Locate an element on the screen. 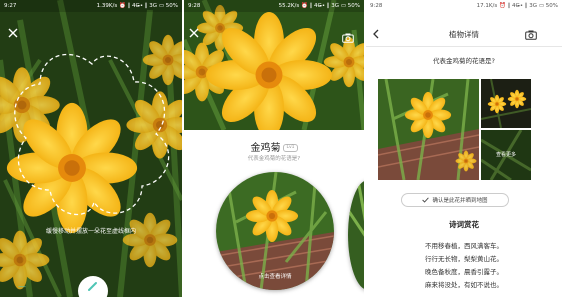  status-indicators: 1.39K/s ⏰ ∥ 4G̶• ∥ 3G ▭ 50% is located at coordinates (137, 6).